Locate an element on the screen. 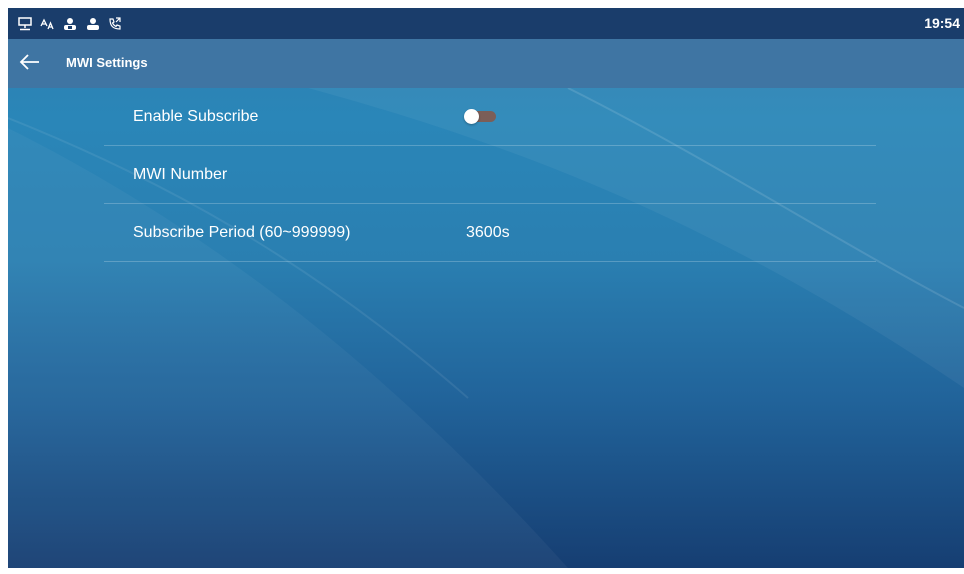 This screenshot has width=964, height=574. subscribe-period-row: Subscribe Period (60~999999) 3600s is located at coordinates (490, 233).